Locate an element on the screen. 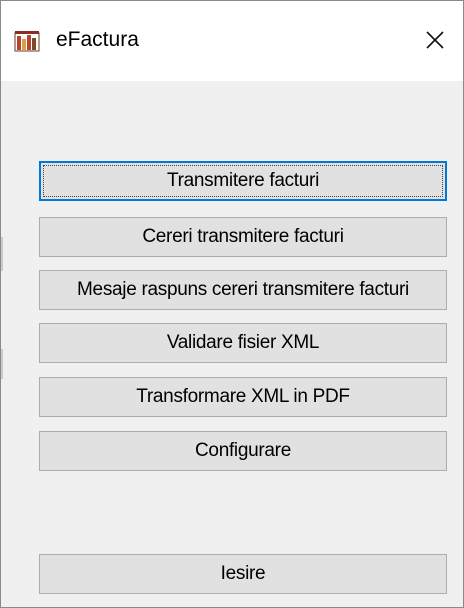  title-bar: eFactura is located at coordinates (232, 41).